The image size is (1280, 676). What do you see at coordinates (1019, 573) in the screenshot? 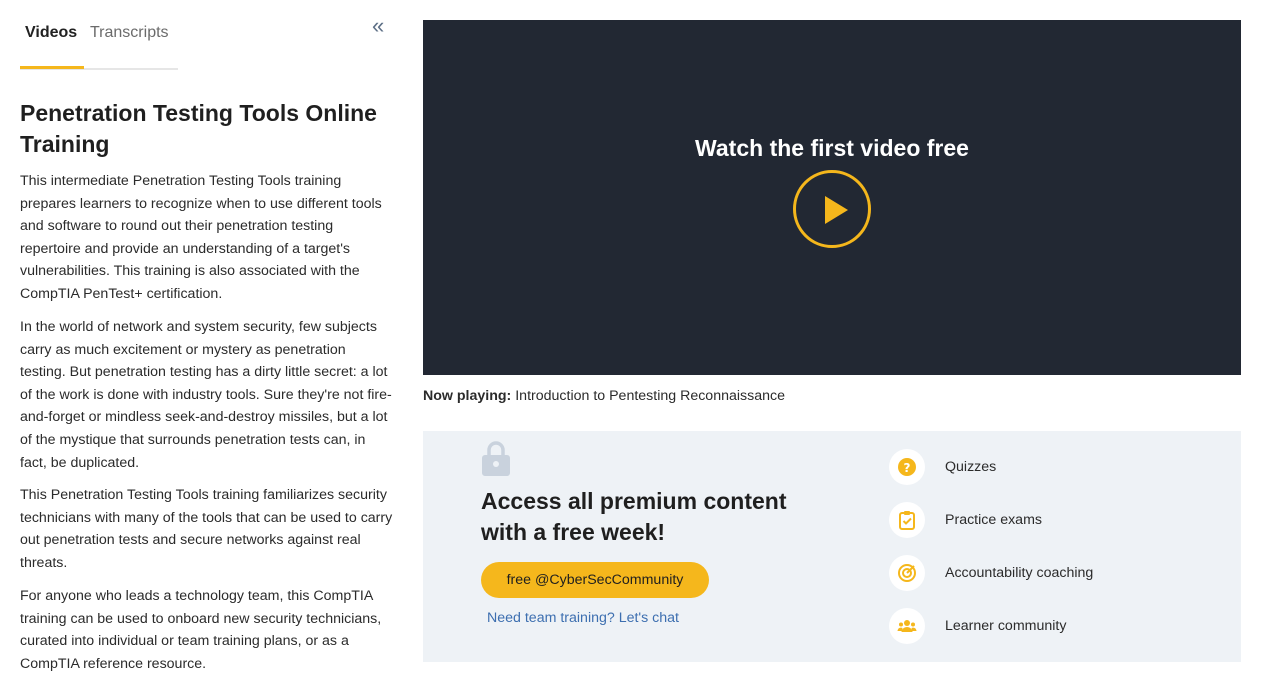
I see `feature-label: Accountability coaching` at bounding box center [1019, 573].